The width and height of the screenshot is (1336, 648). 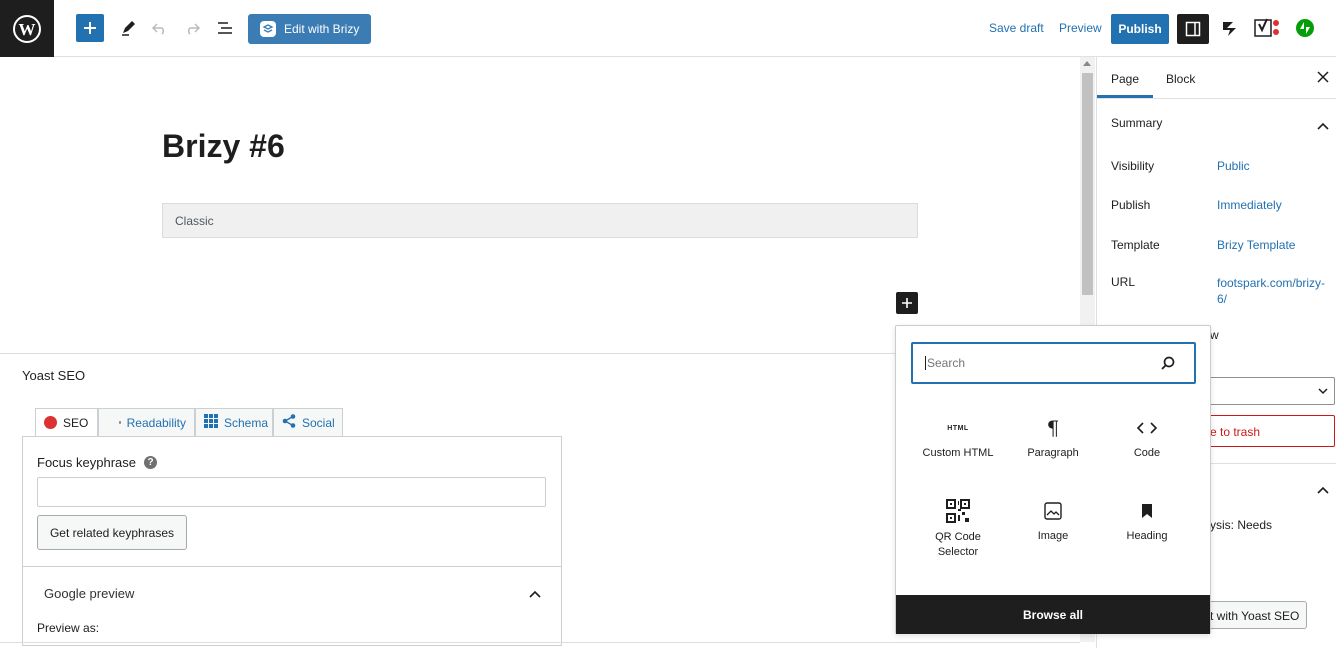 What do you see at coordinates (540, 220) in the screenshot?
I see `classic-block: Classic` at bounding box center [540, 220].